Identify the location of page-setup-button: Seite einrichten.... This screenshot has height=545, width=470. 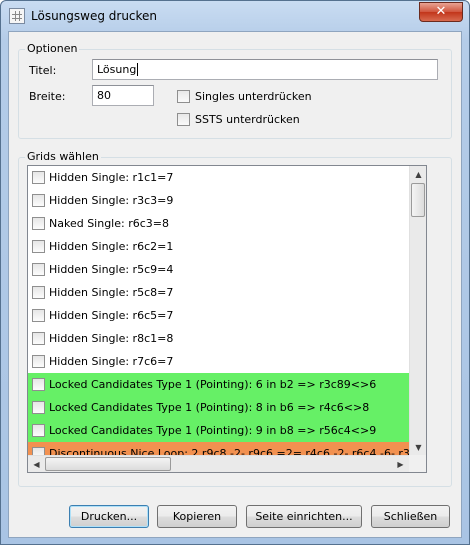
(304, 516).